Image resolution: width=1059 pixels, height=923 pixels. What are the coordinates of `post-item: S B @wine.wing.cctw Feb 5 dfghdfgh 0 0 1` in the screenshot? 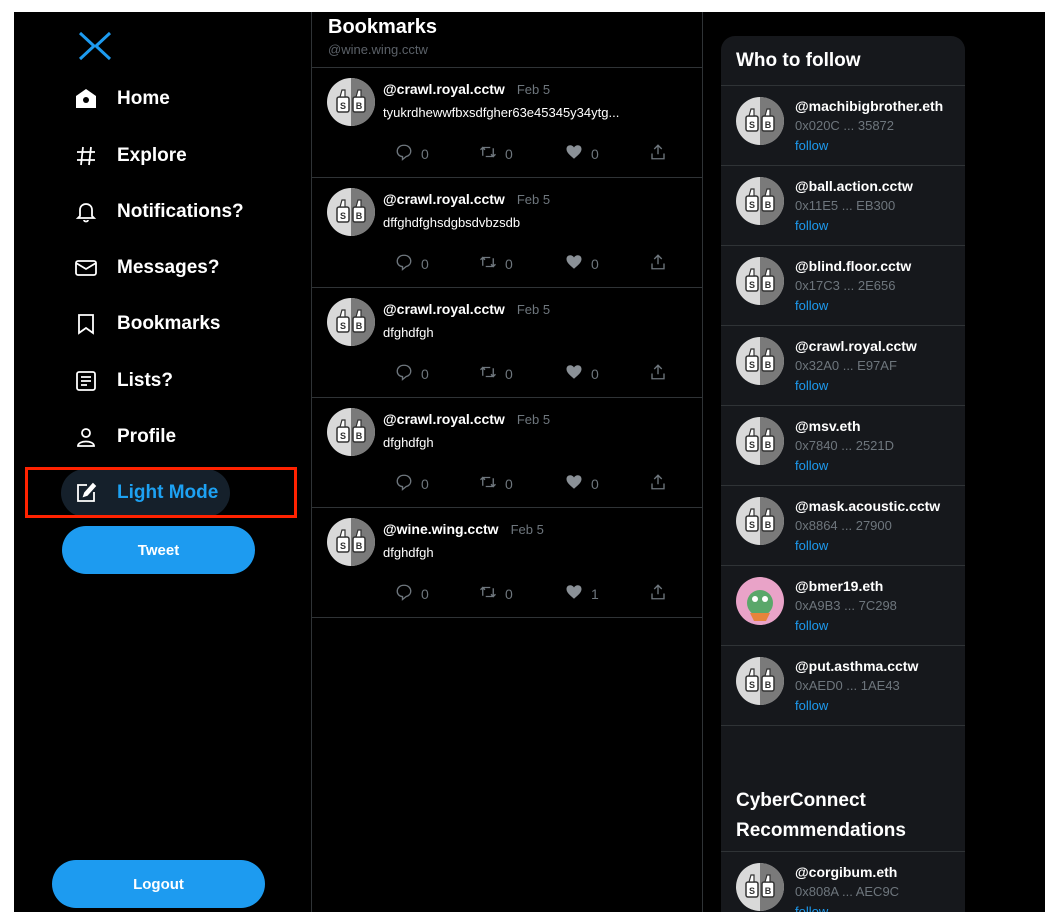 It's located at (507, 563).